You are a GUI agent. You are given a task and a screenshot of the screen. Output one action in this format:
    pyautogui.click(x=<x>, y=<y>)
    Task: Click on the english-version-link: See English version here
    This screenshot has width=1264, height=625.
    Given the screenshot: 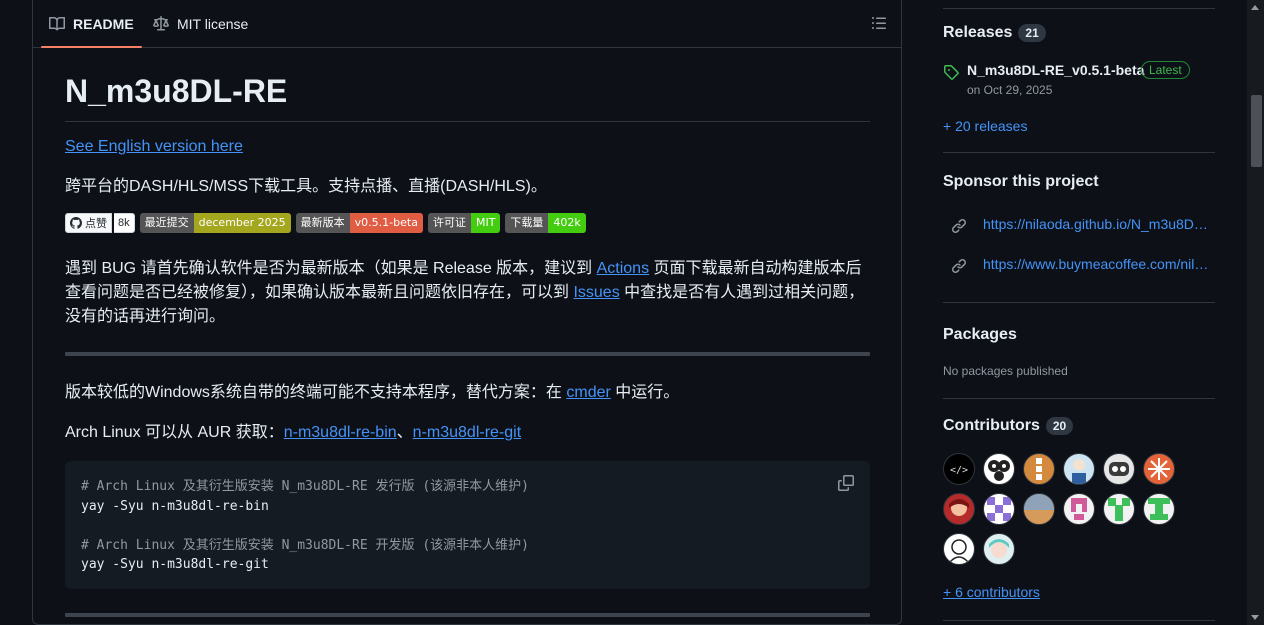 What is the action you would take?
    pyautogui.click(x=154, y=146)
    